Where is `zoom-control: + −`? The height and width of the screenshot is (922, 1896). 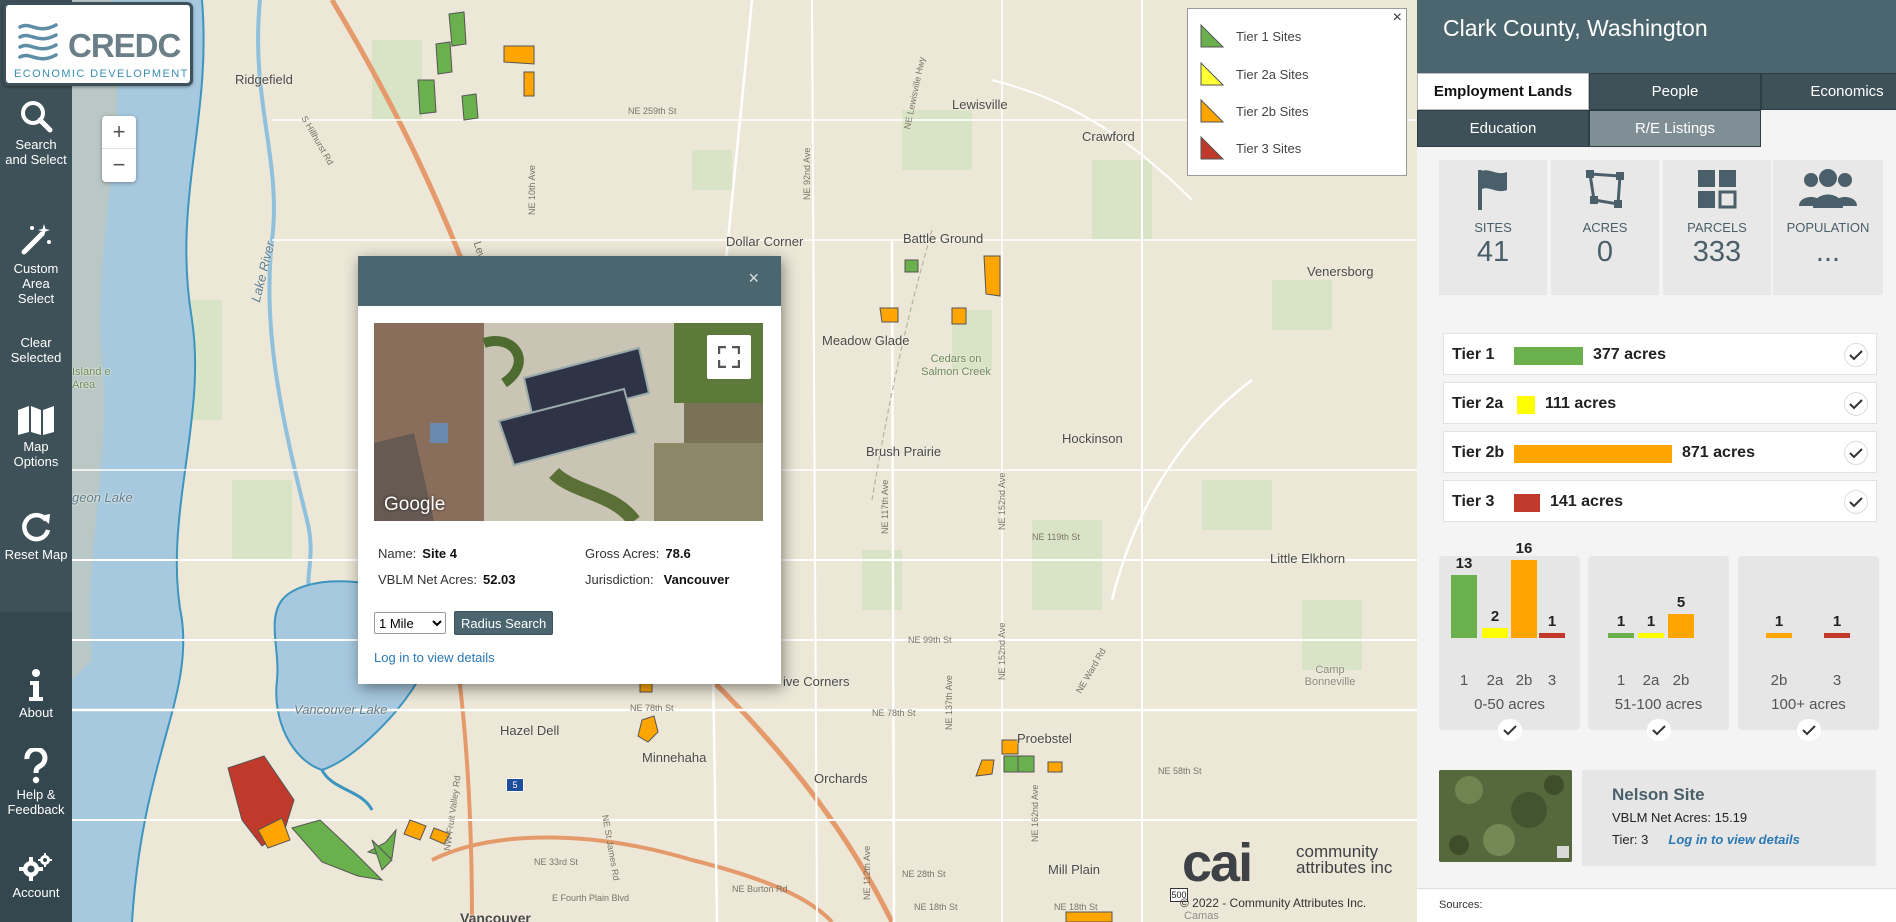
zoom-control: + − is located at coordinates (119, 149).